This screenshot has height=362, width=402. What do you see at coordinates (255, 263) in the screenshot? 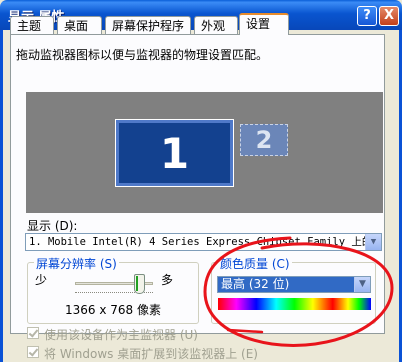
I see `color-quality-legend: 颜色质量 (C)` at bounding box center [255, 263].